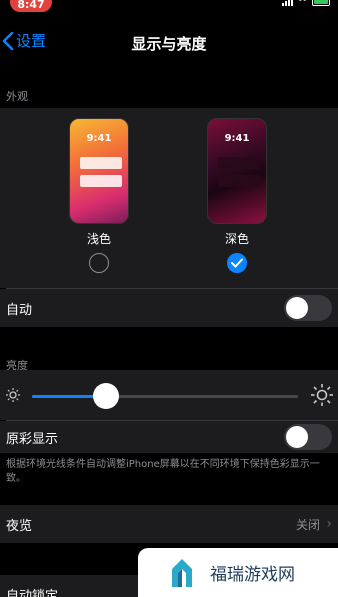  What do you see at coordinates (307, 524) in the screenshot?
I see `night-shift-value: 关闭` at bounding box center [307, 524].